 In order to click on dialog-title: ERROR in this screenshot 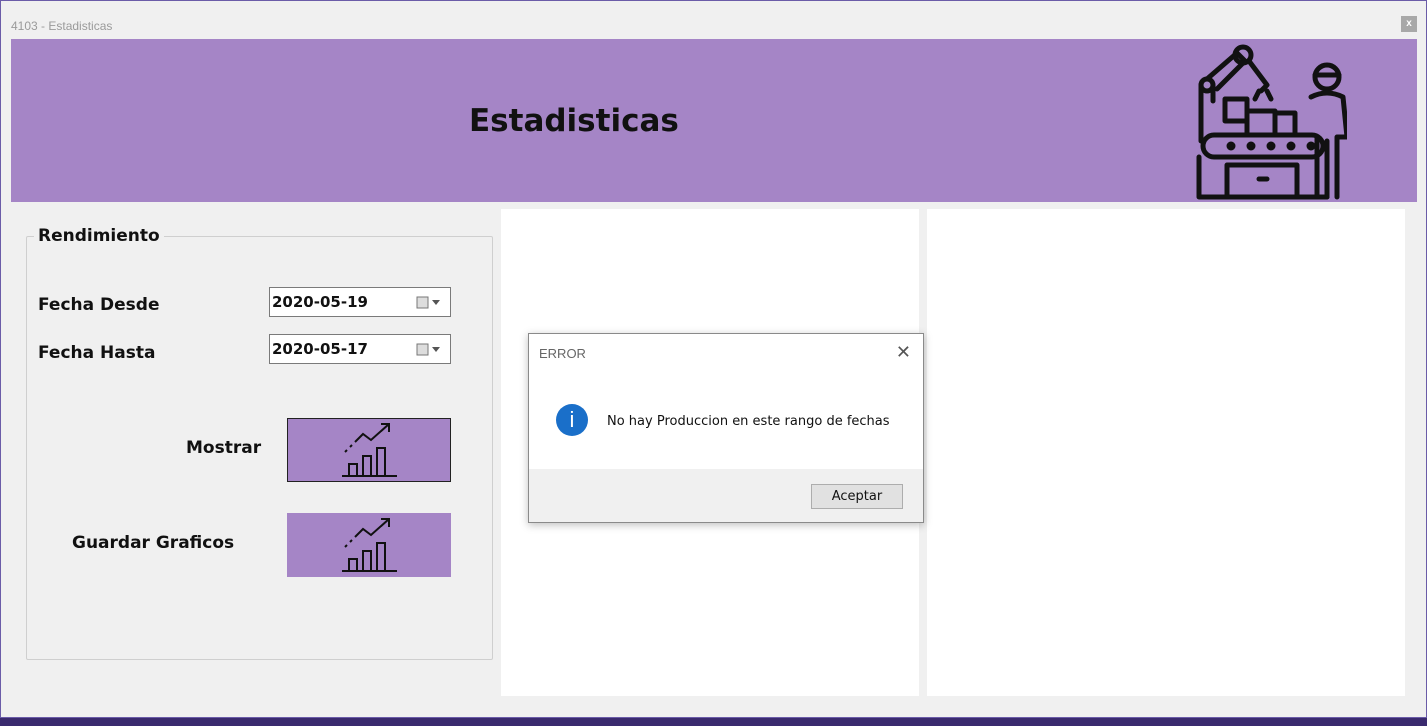, I will do `click(562, 353)`.